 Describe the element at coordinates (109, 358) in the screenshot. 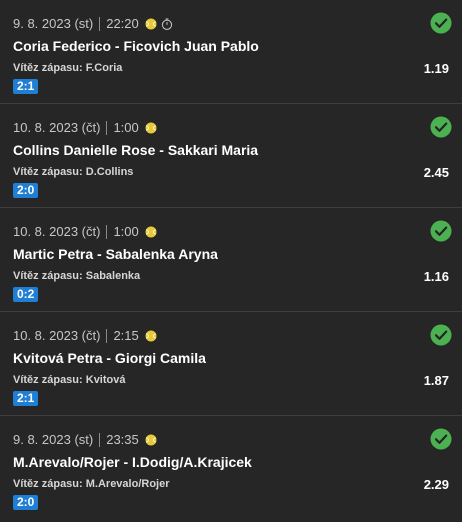

I see `match-name: Kvitová Petra - Giorgi Camila` at that location.